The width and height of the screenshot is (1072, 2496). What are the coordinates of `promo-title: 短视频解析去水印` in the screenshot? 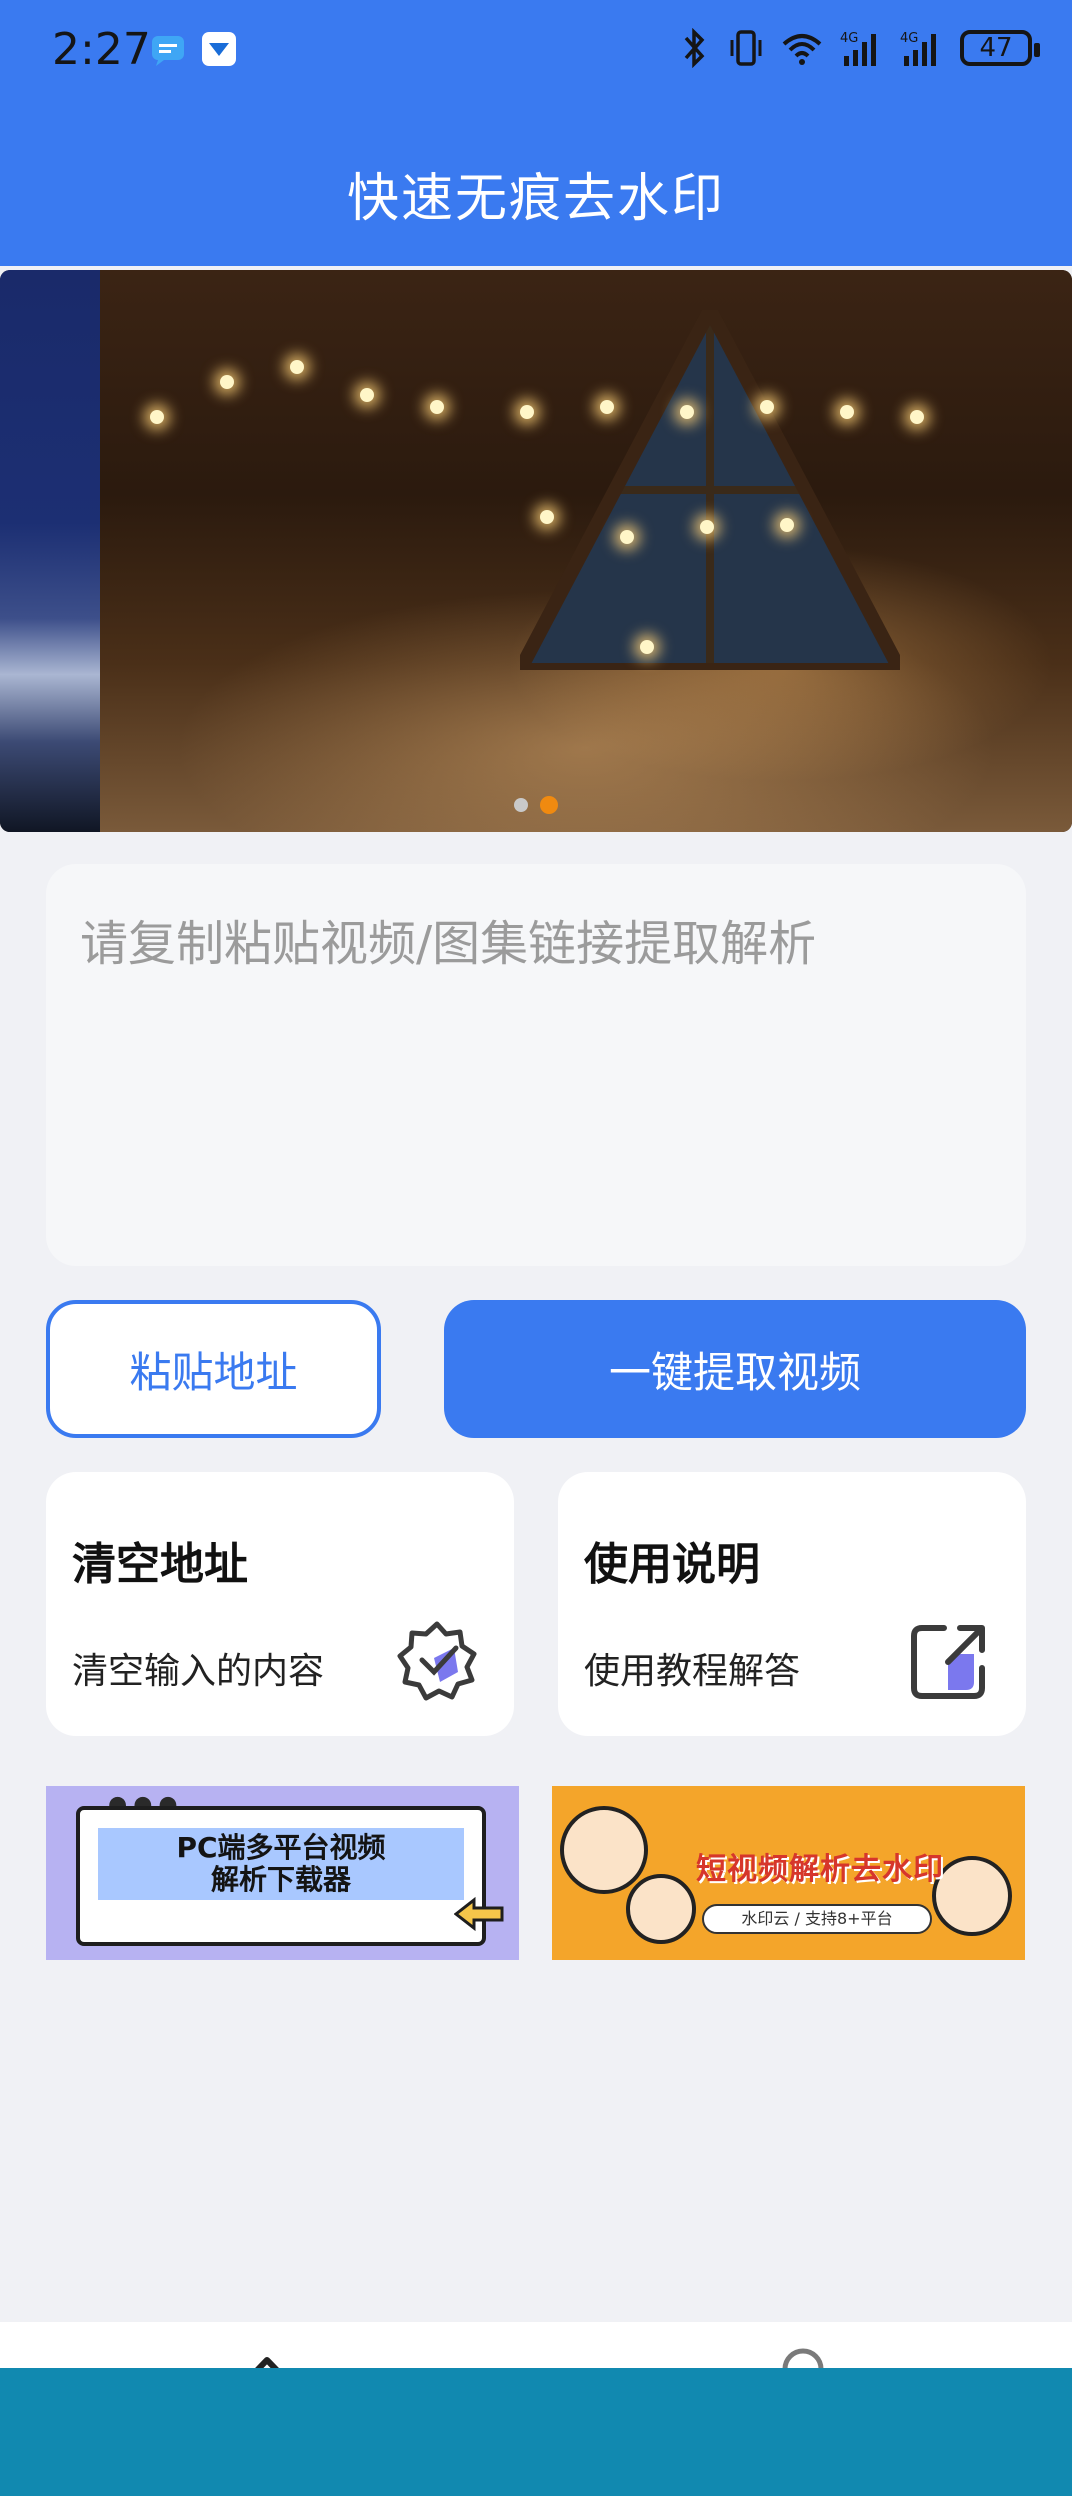 It's located at (820, 1869).